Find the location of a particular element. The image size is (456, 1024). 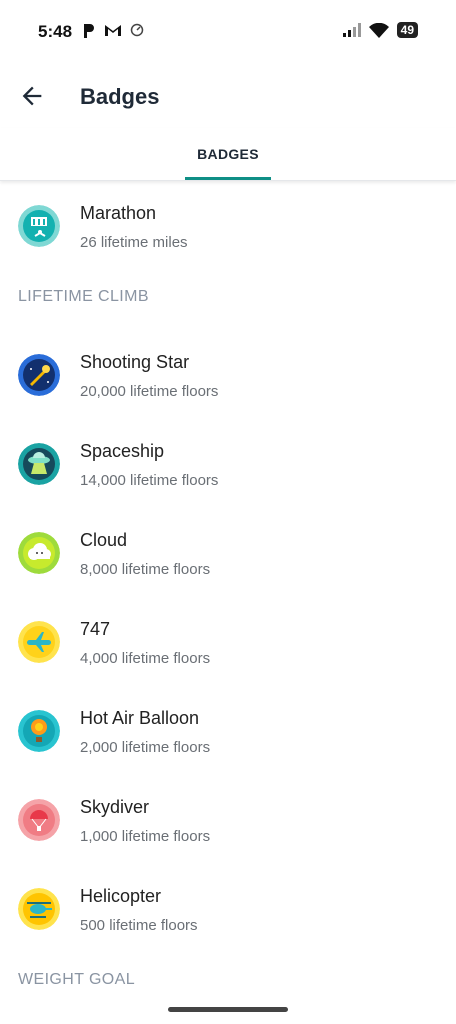

badge-name: Cloud is located at coordinates (104, 540).